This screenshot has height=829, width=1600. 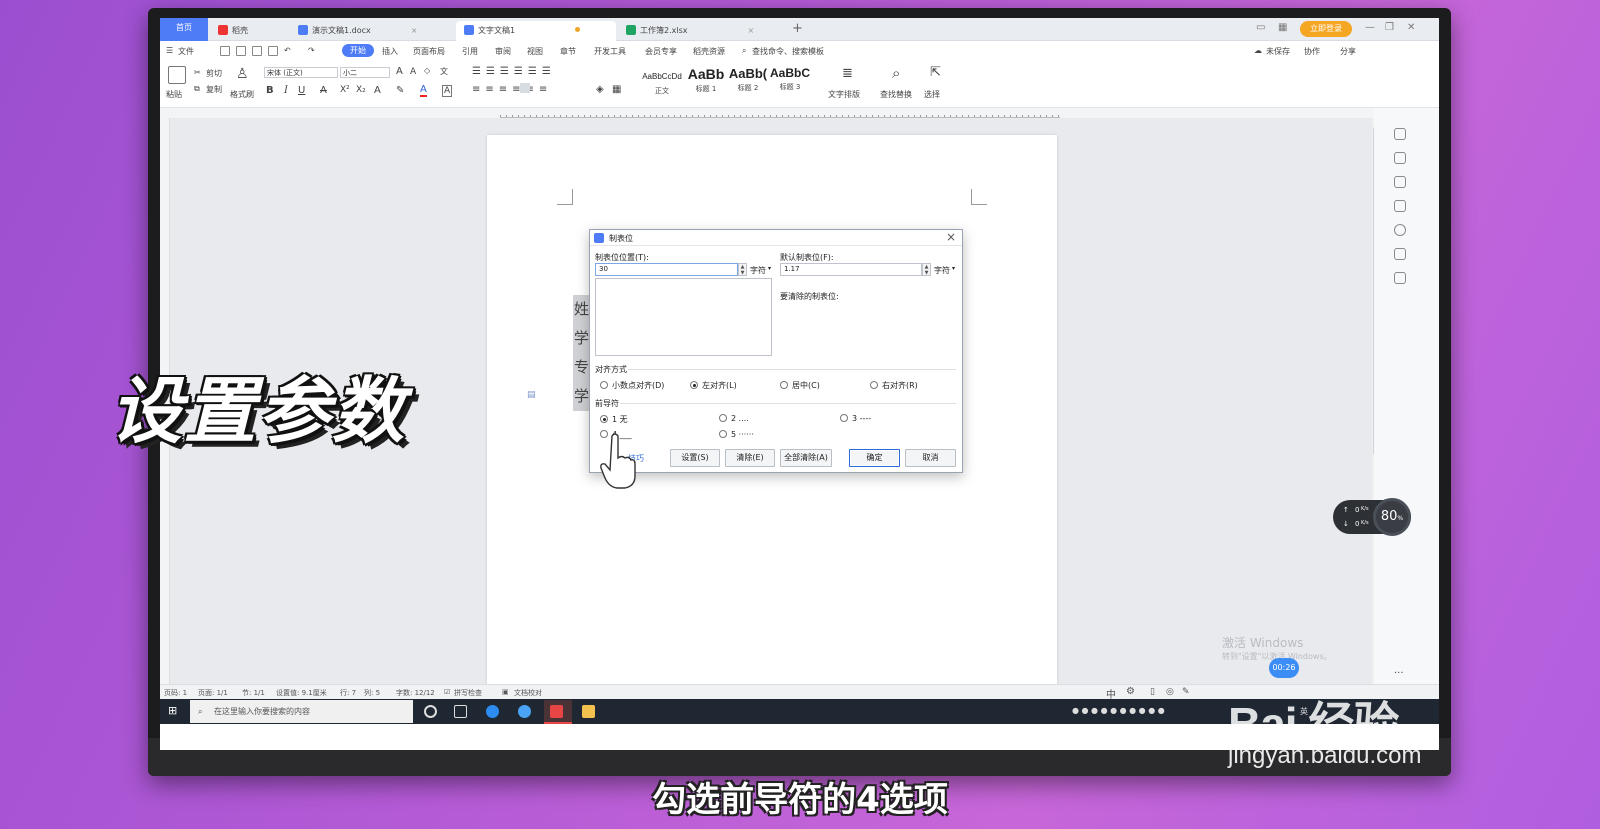 I want to click on minimize-icon: —, so click(x=1370, y=27).